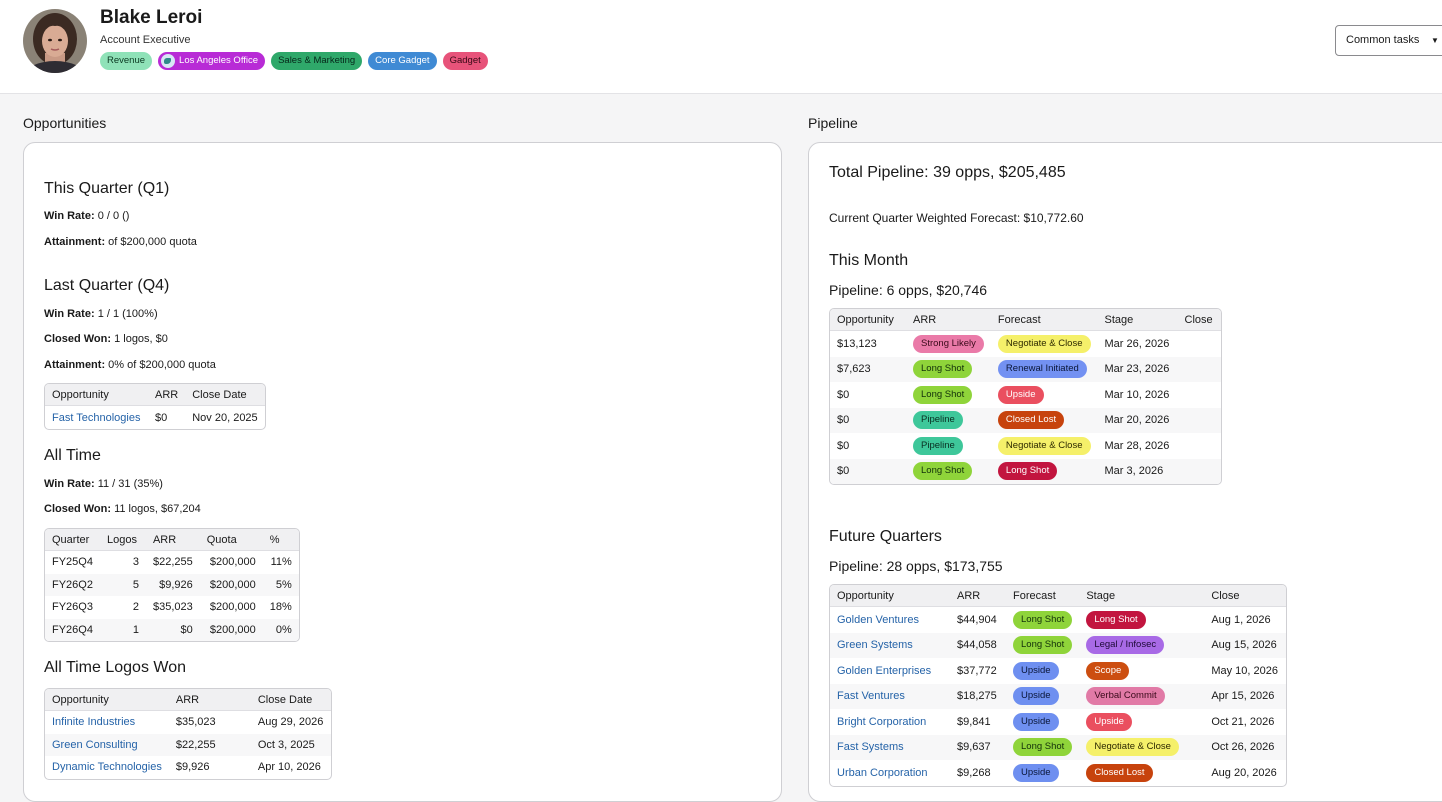 The image size is (1442, 802). What do you see at coordinates (978, 645) in the screenshot?
I see `arr-cell: $44,058` at bounding box center [978, 645].